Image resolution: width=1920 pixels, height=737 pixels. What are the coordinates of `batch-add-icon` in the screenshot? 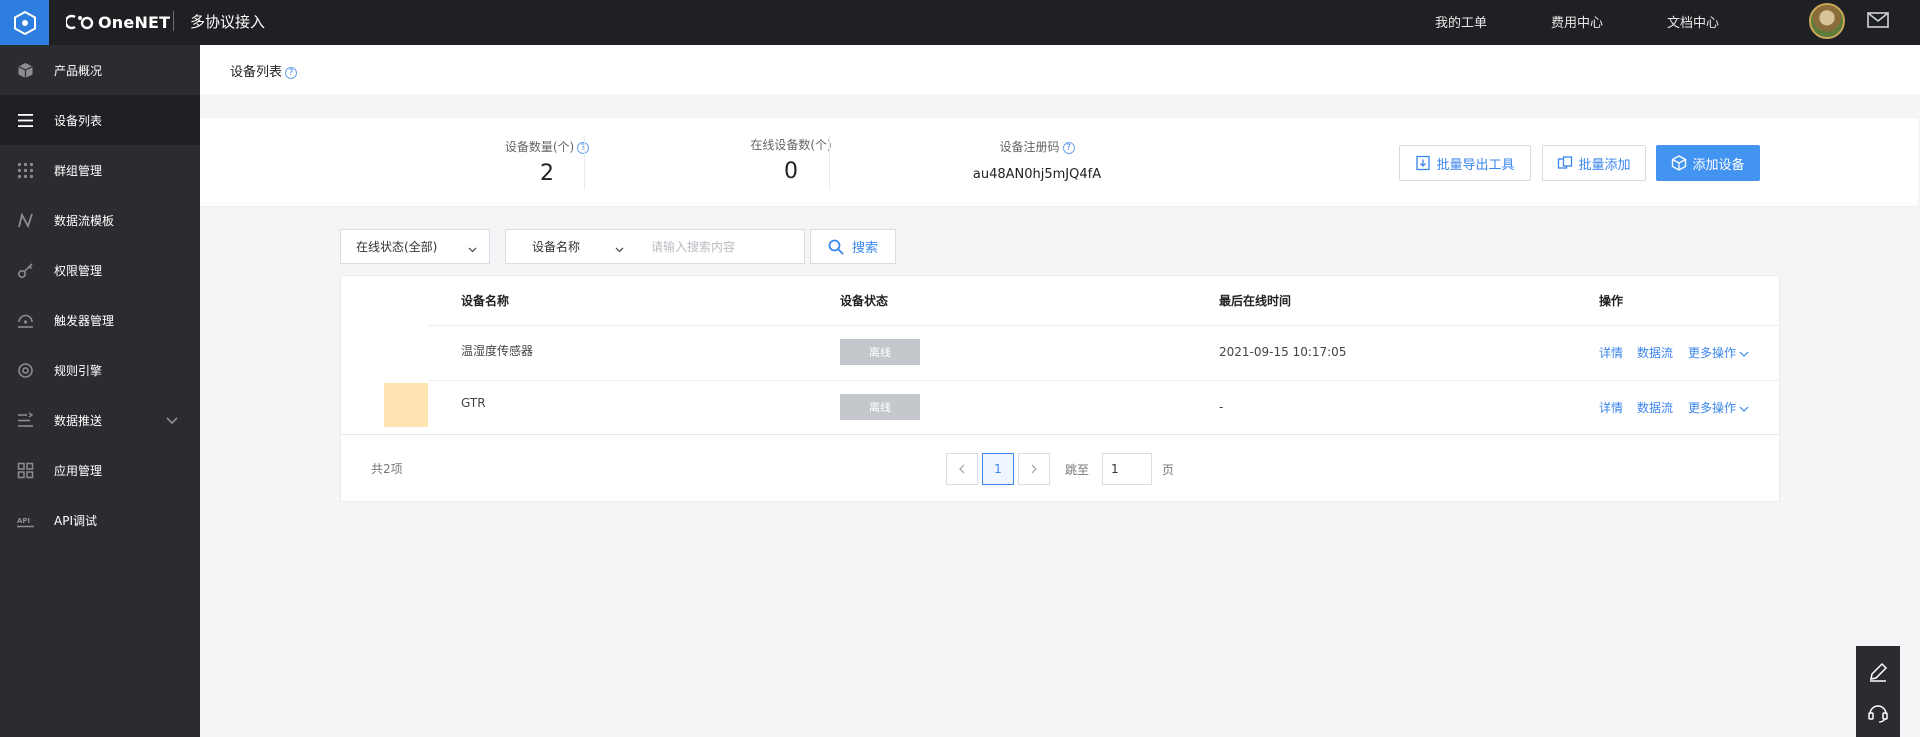 It's located at (1565, 162).